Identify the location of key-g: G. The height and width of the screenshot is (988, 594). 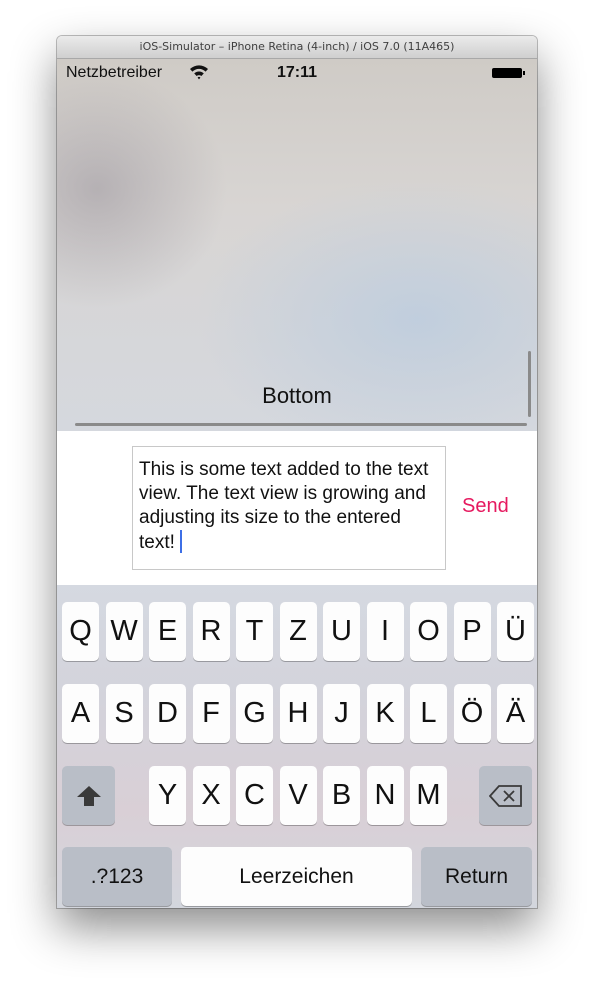
(254, 713).